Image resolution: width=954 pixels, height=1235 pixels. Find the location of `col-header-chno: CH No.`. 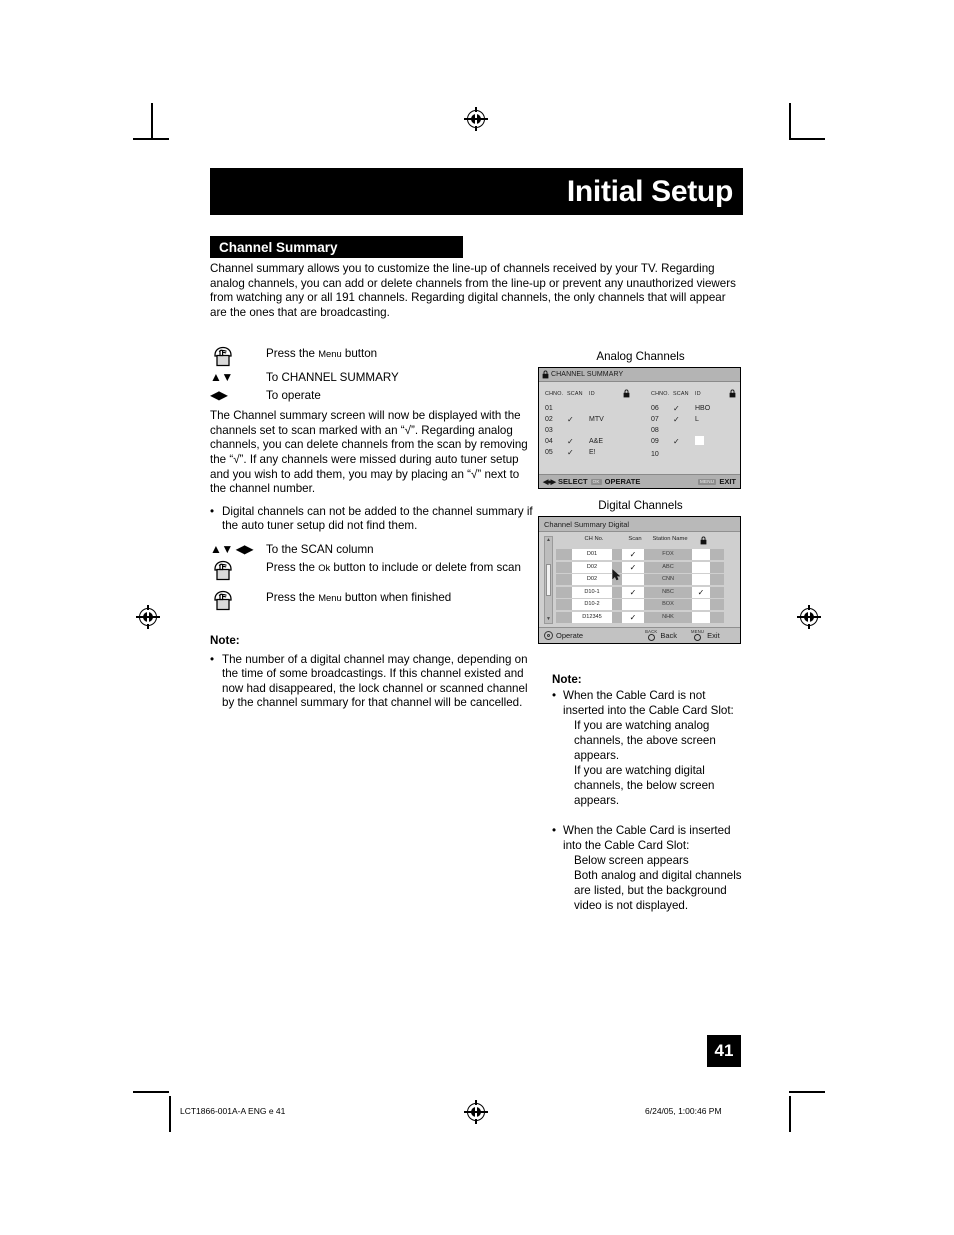

col-header-chno: CH No. is located at coordinates (594, 539).